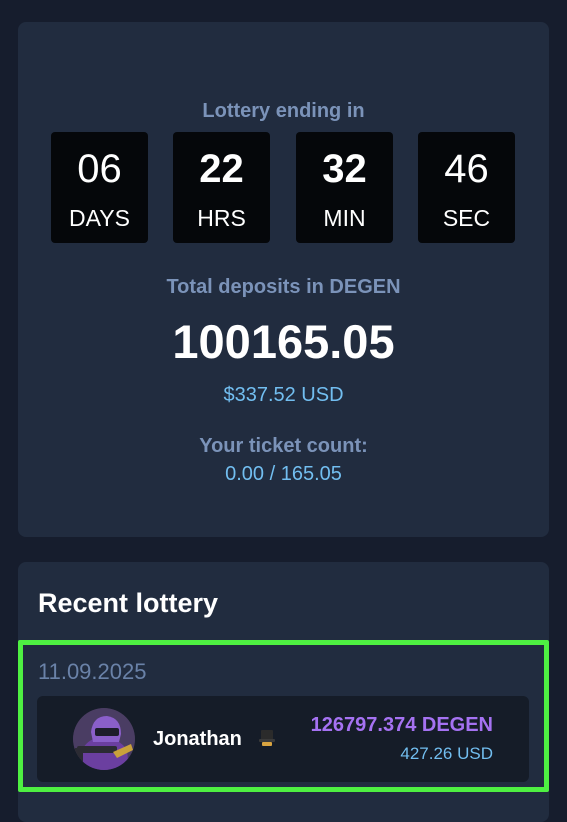 The width and height of the screenshot is (567, 822). I want to click on countdown-minutes-unit: MIN, so click(344, 218).